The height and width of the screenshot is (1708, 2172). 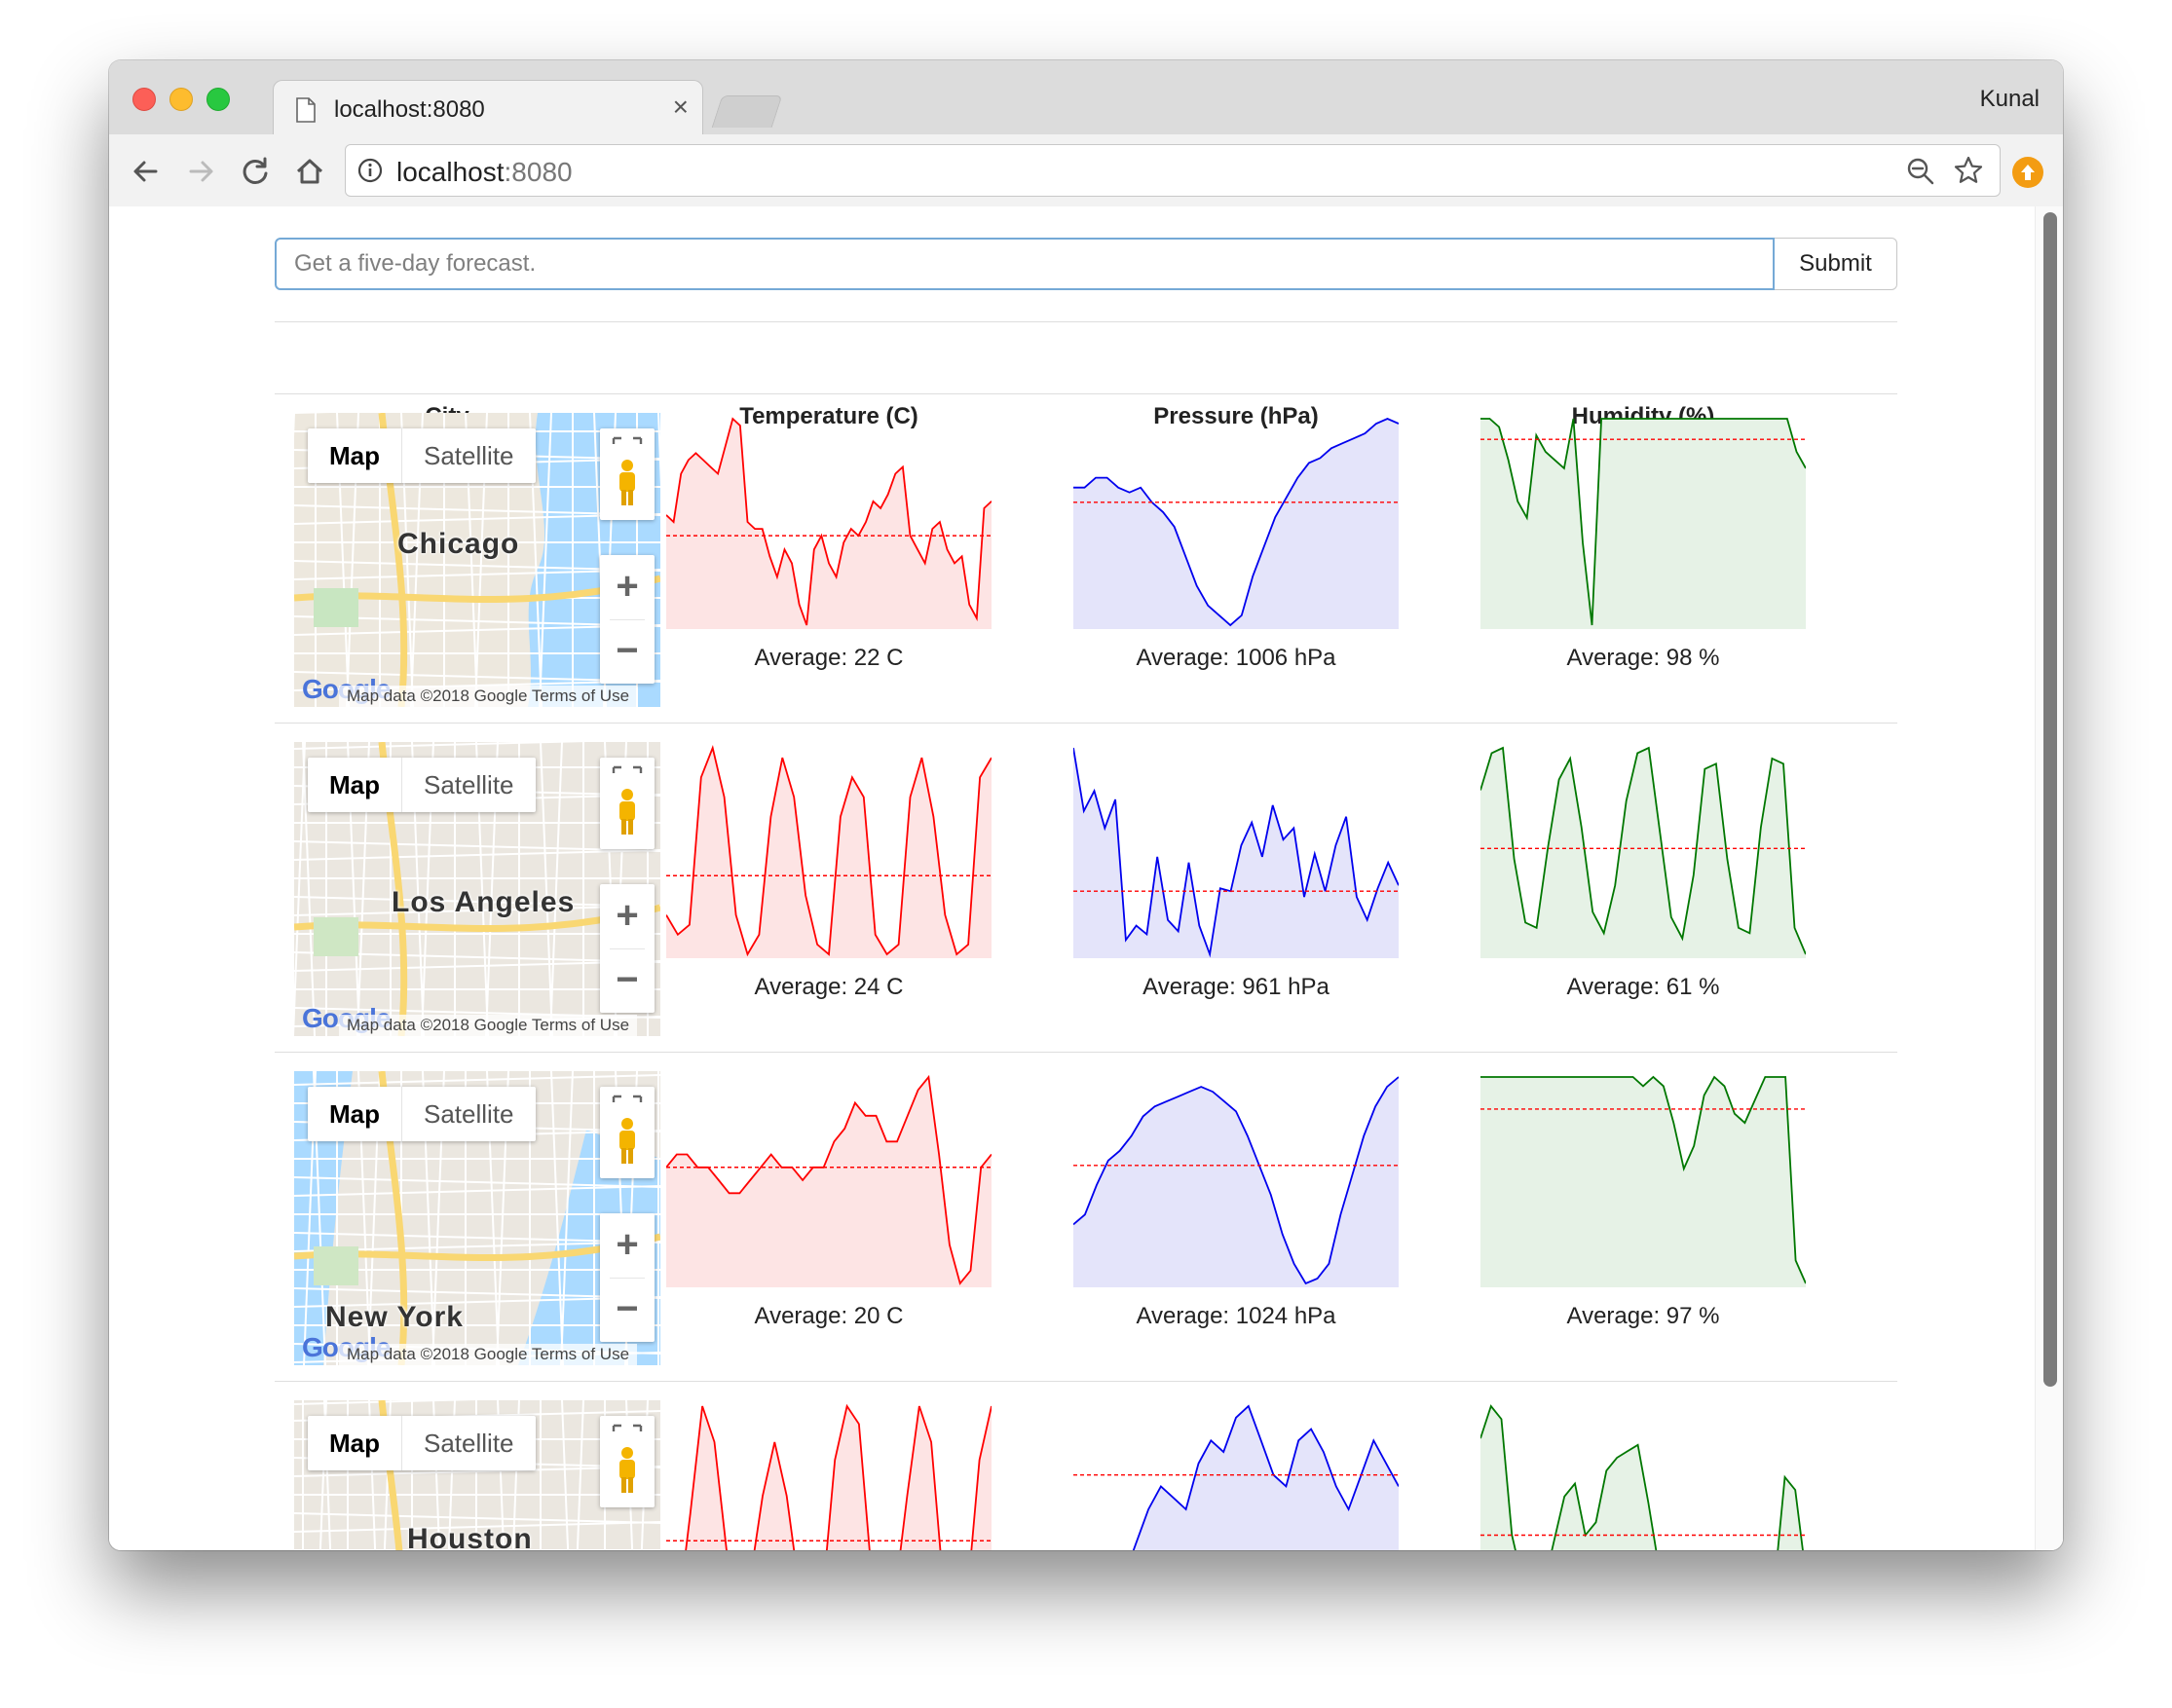 What do you see at coordinates (1236, 658) in the screenshot?
I see `pressure-average-label: Average: 1006 hPa` at bounding box center [1236, 658].